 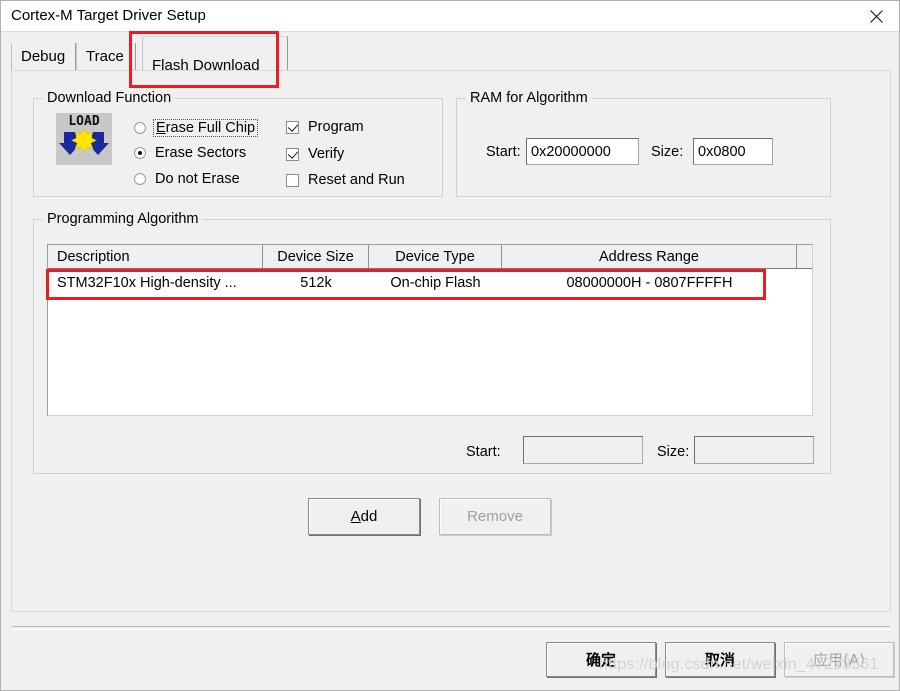 I want to click on column-header-address-range: Address Range, so click(x=649, y=256).